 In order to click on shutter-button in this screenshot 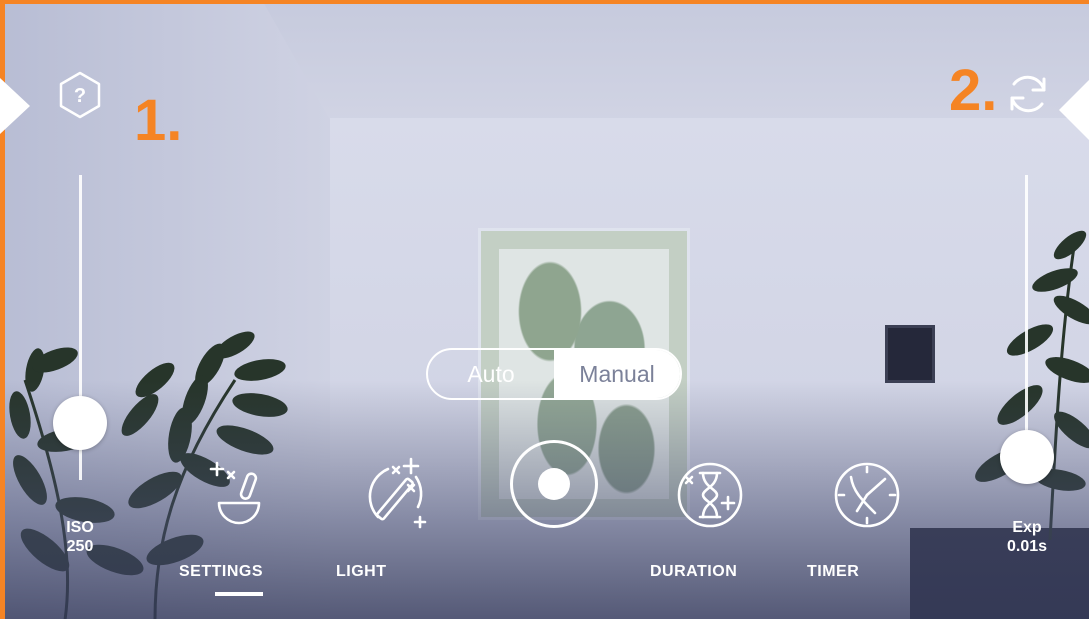, I will do `click(554, 484)`.